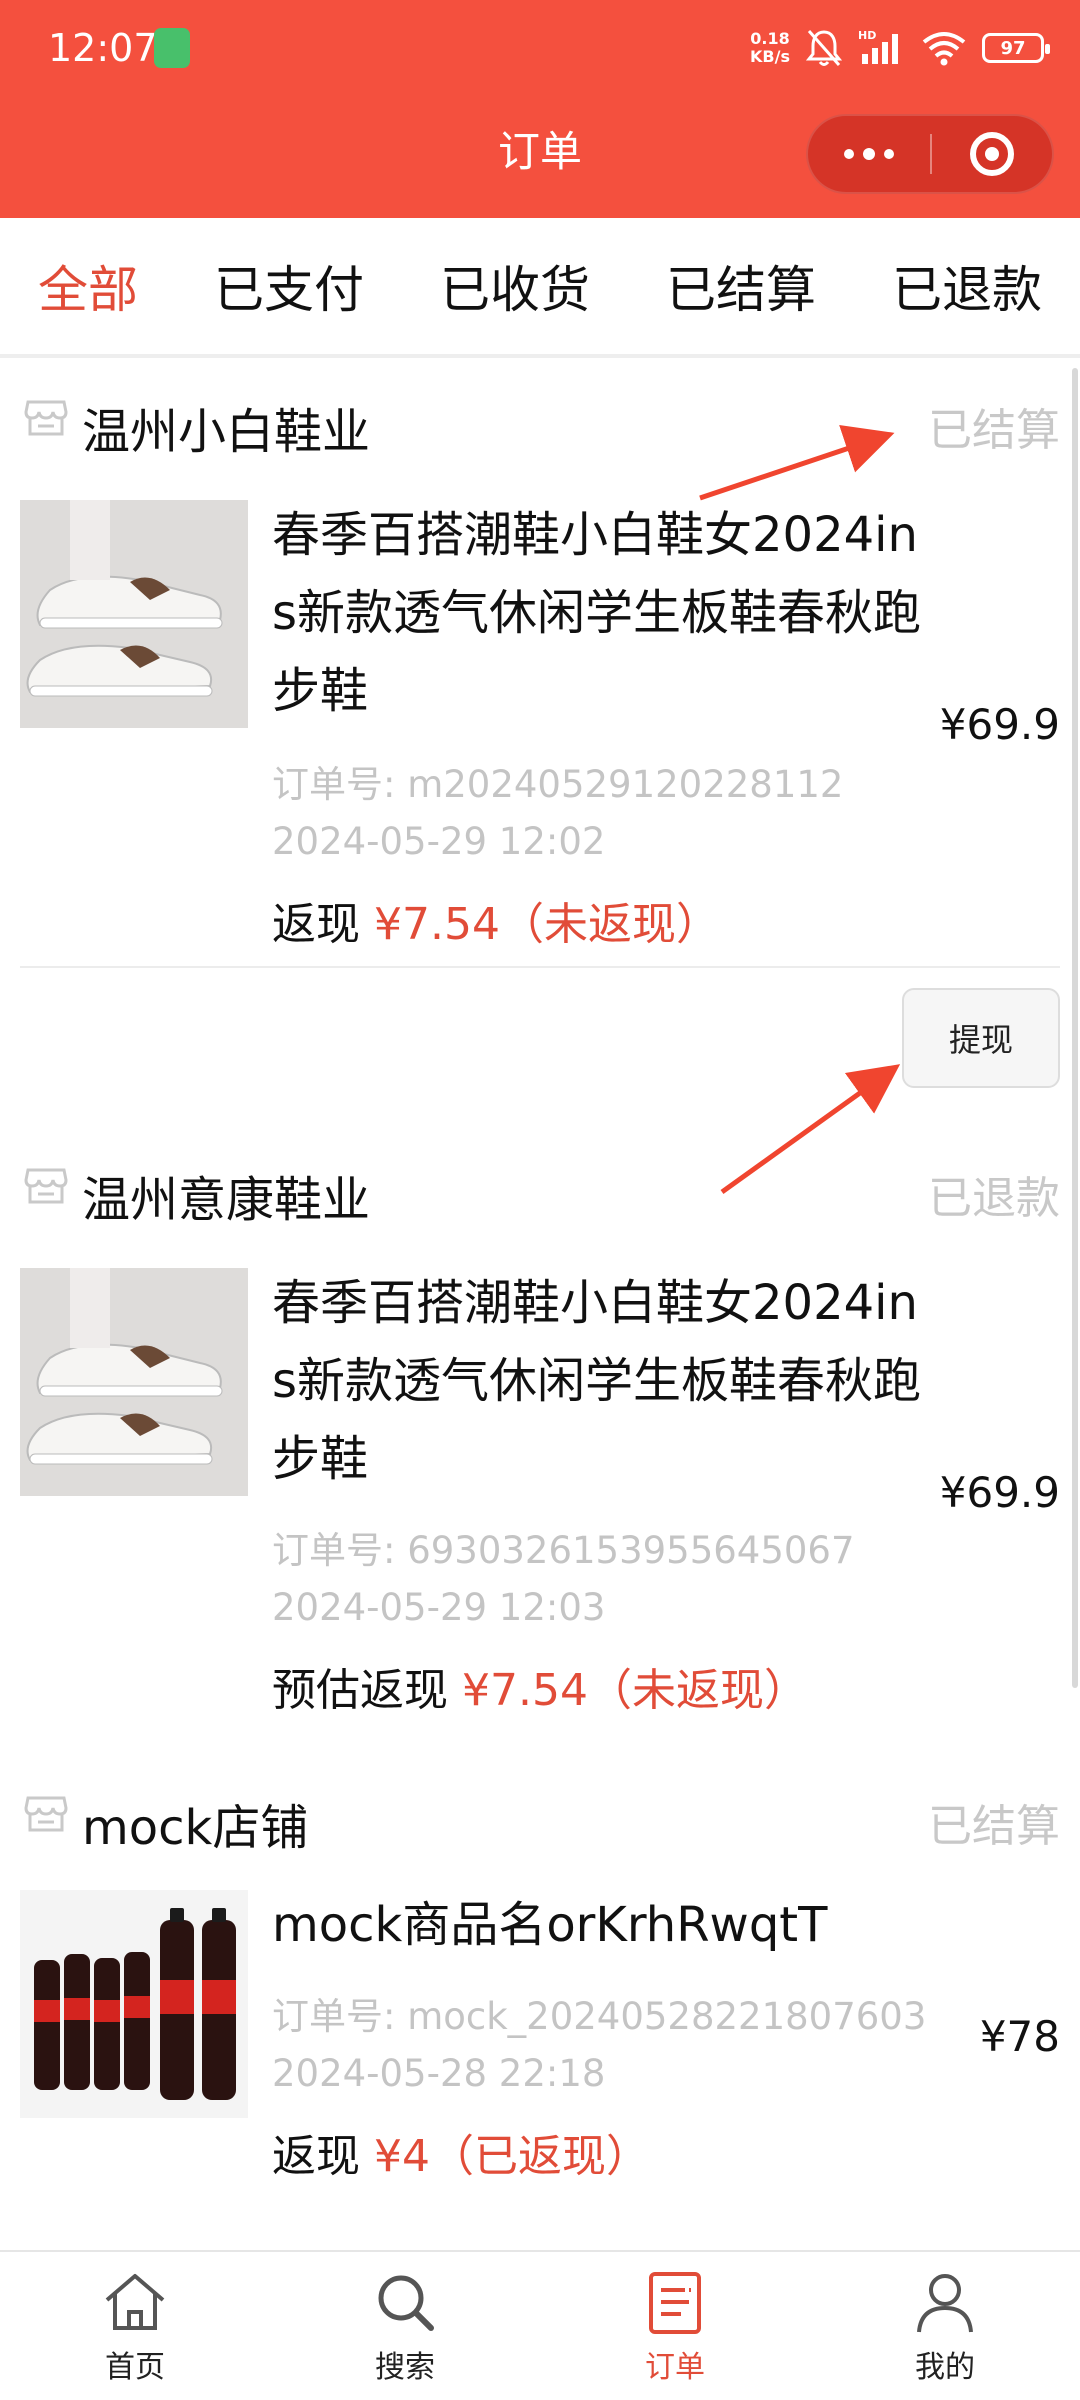 The height and width of the screenshot is (2400, 1080). I want to click on wifi-icon, so click(944, 49).